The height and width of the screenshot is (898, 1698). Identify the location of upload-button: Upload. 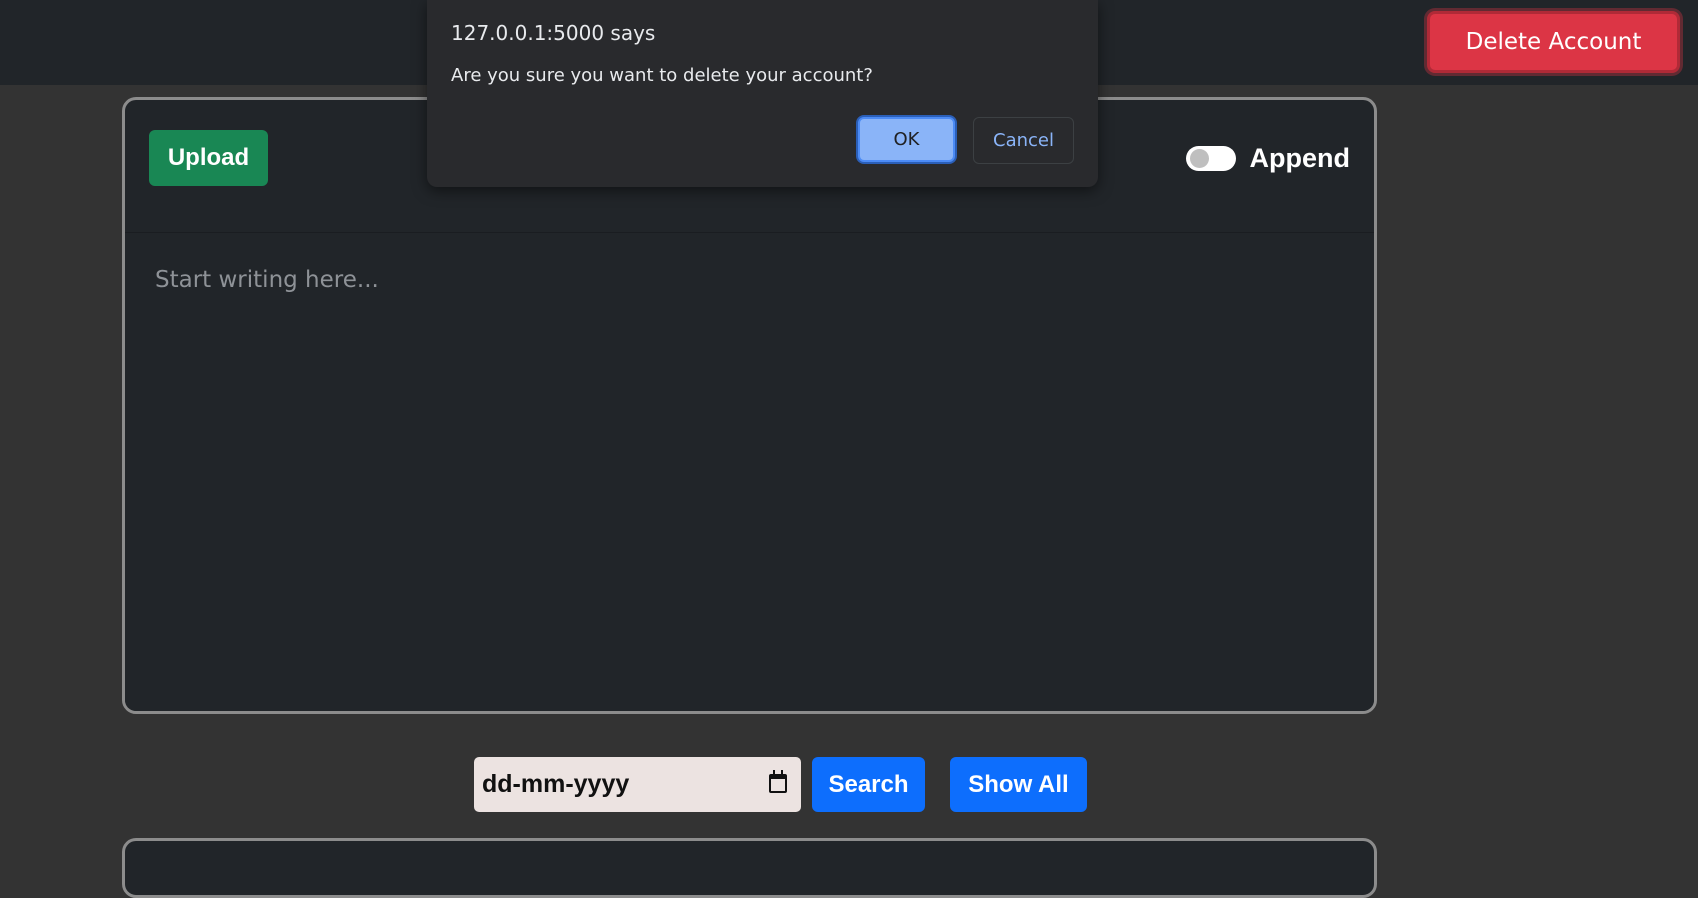
(208, 158).